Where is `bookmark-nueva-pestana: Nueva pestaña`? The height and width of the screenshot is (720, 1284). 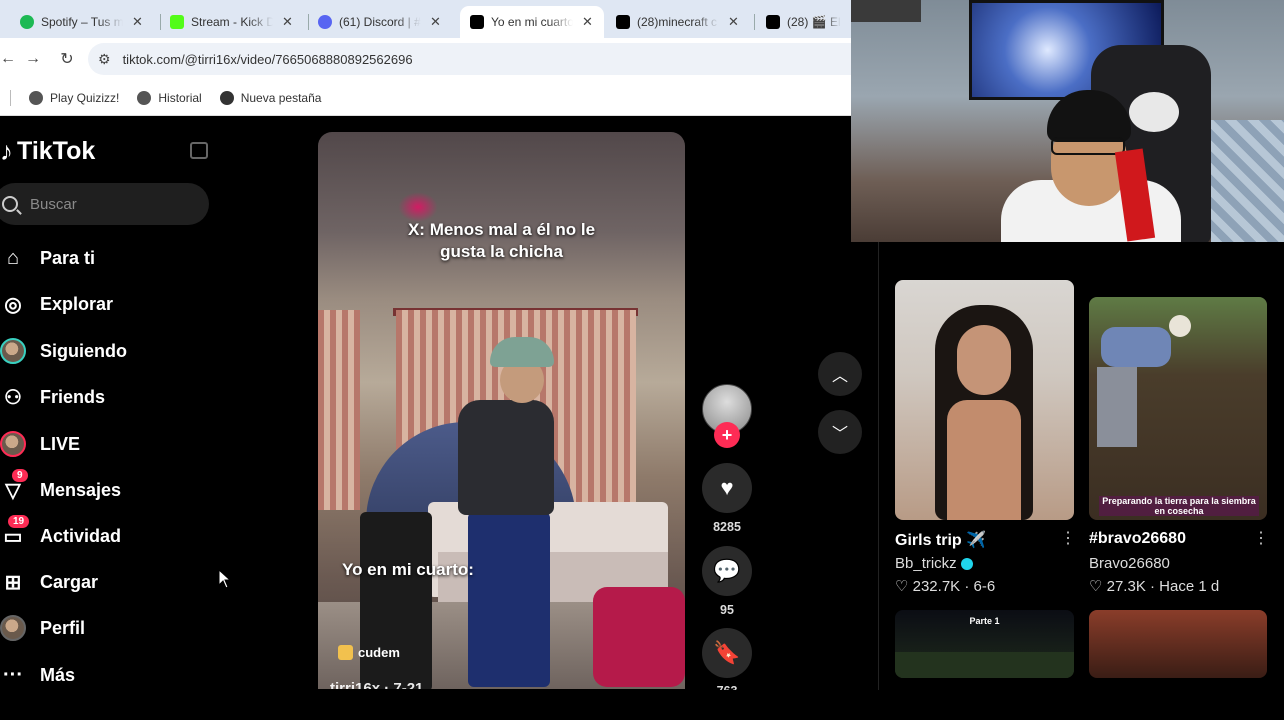
bookmark-nueva-pestana: Nueva pestaña is located at coordinates (270, 97).